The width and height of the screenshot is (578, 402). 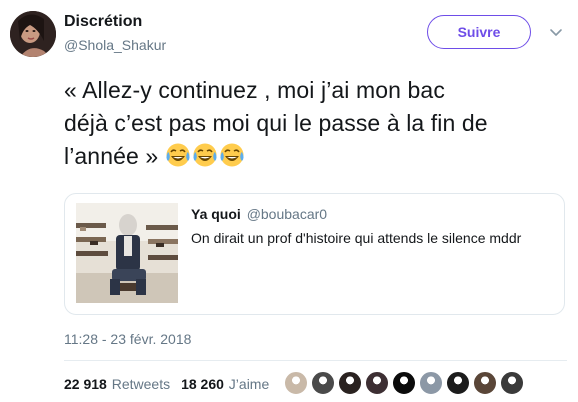 What do you see at coordinates (225, 384) in the screenshot?
I see `likes-stat: 18 260 J’aime` at bounding box center [225, 384].